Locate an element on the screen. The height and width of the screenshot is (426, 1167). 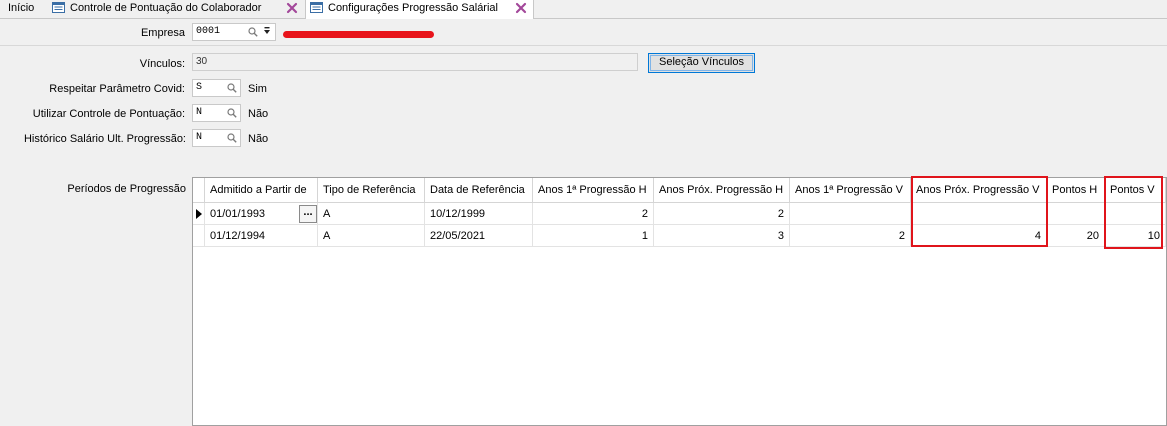
column-header: Anos 1ª Progressão V is located at coordinates (850, 190).